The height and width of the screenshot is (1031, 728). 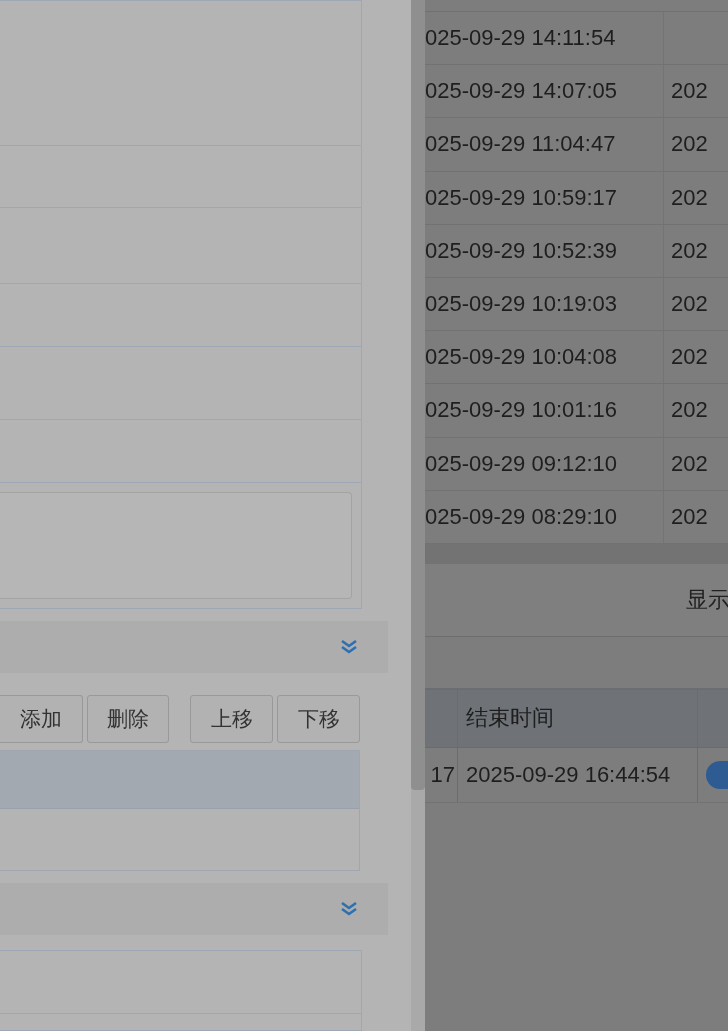 What do you see at coordinates (717, 774) in the screenshot?
I see `status-icon` at bounding box center [717, 774].